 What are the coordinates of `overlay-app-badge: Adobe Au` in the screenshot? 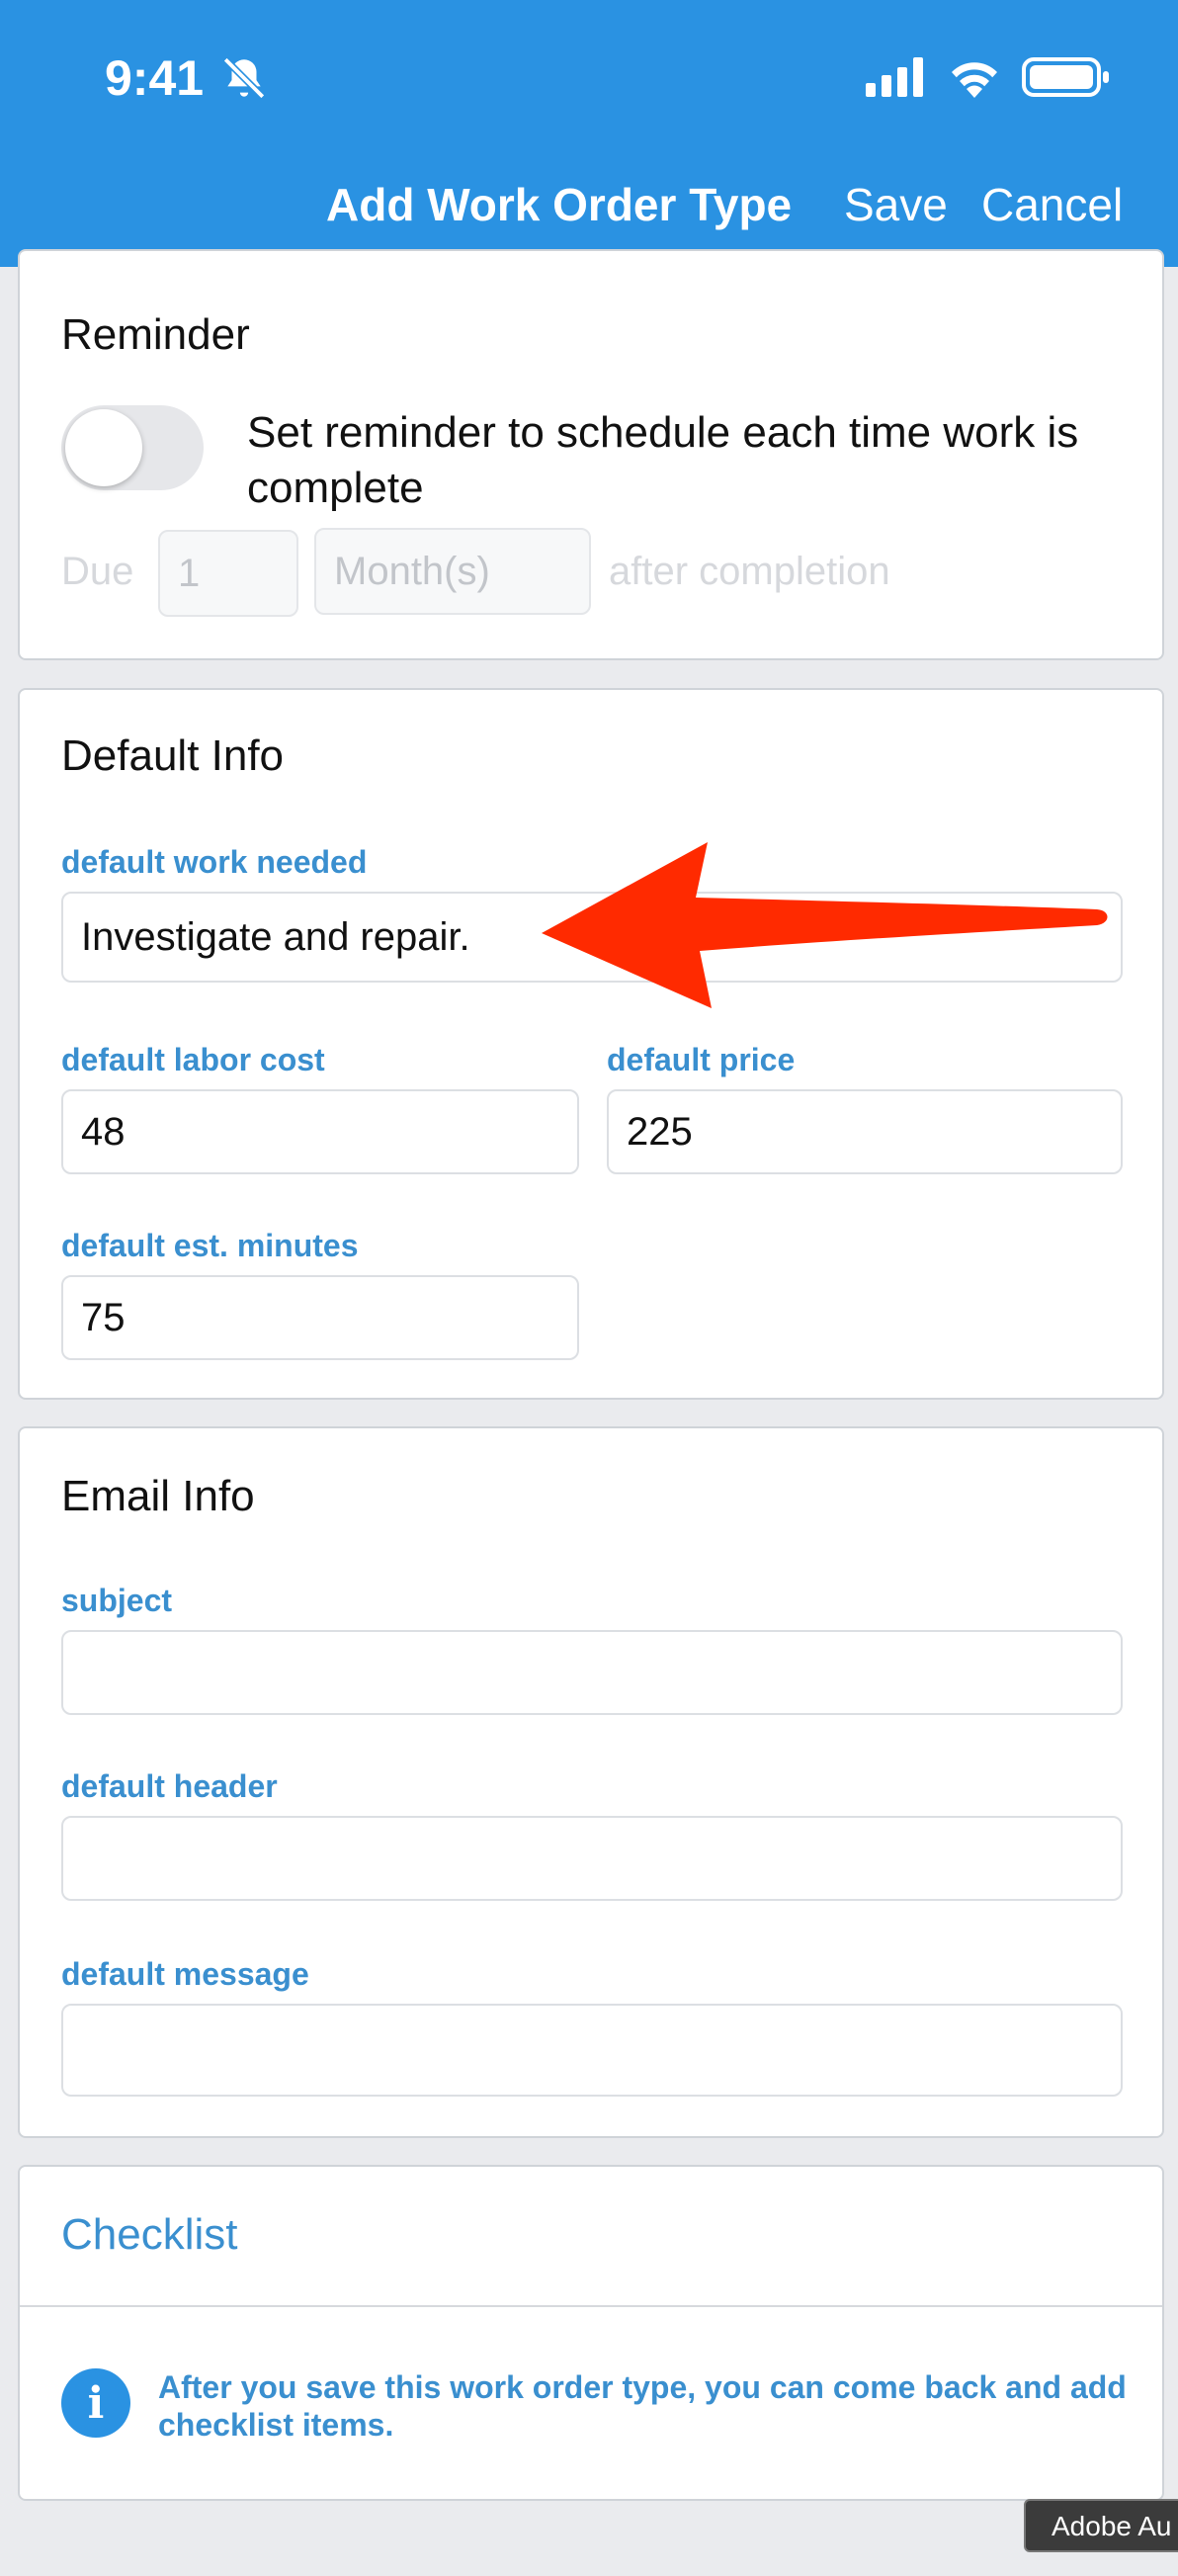 It's located at (1101, 2525).